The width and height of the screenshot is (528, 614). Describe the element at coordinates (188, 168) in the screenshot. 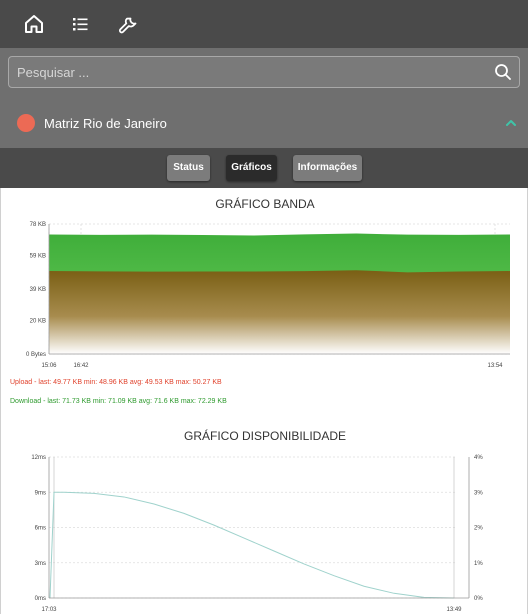

I see `tab-status: Status` at that location.